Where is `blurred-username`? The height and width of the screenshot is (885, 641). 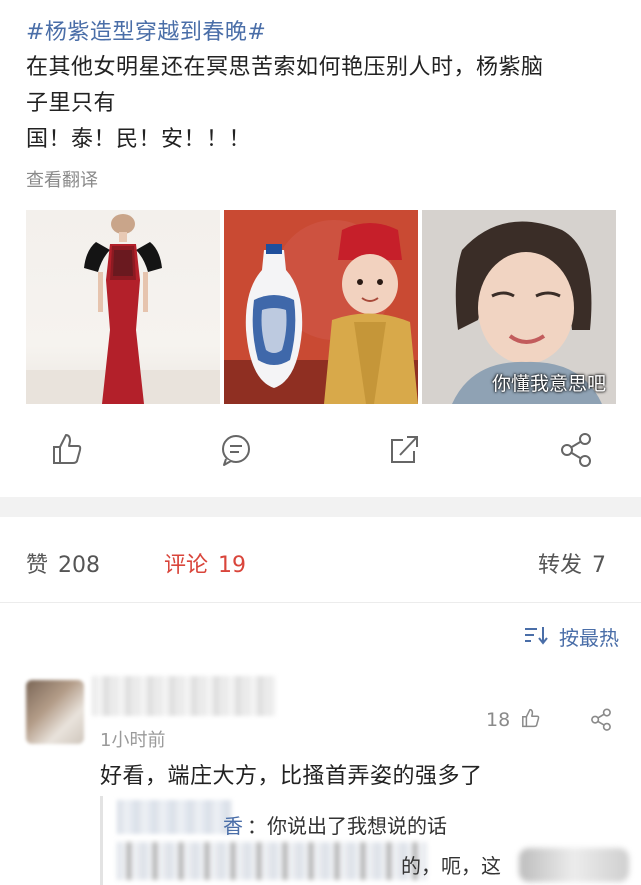 blurred-username is located at coordinates (184, 696).